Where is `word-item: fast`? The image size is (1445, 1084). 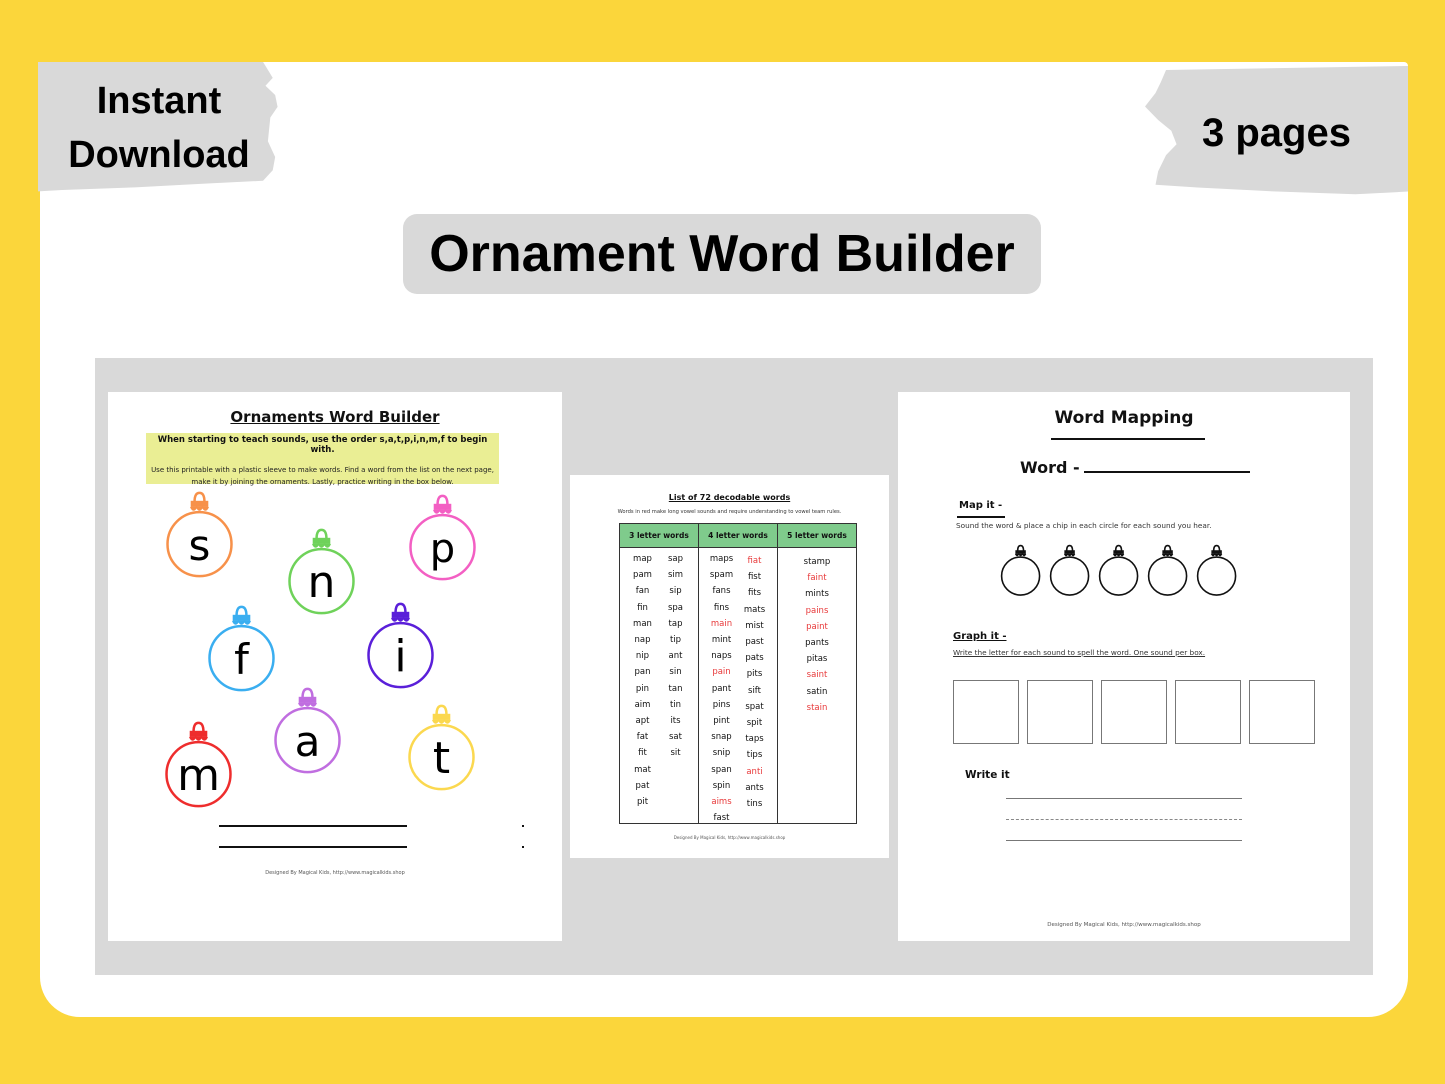
word-item: fast is located at coordinates (721, 818).